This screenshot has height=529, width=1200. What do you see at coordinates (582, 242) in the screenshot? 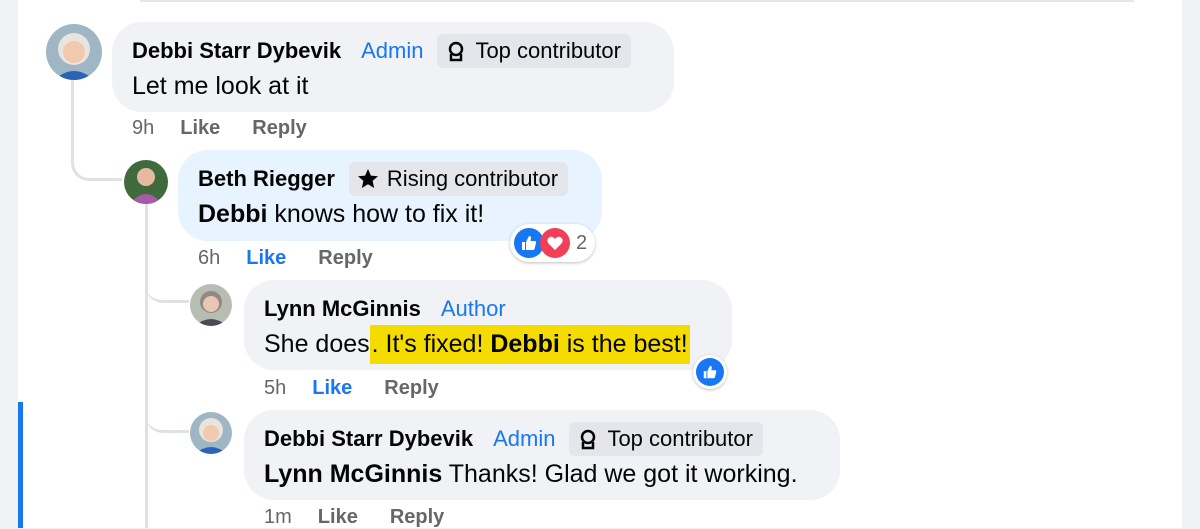
I see `reaction-count: 2` at bounding box center [582, 242].